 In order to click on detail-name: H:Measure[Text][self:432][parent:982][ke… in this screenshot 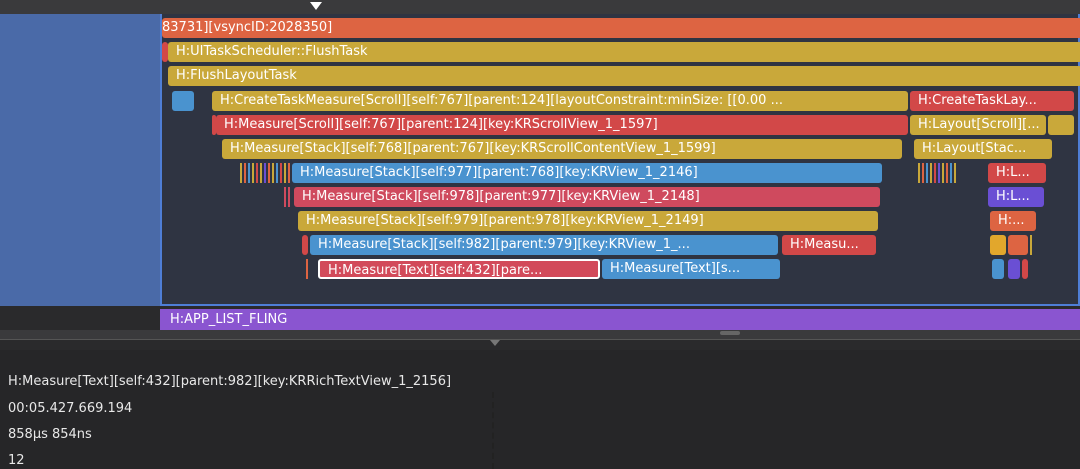, I will do `click(230, 381)`.